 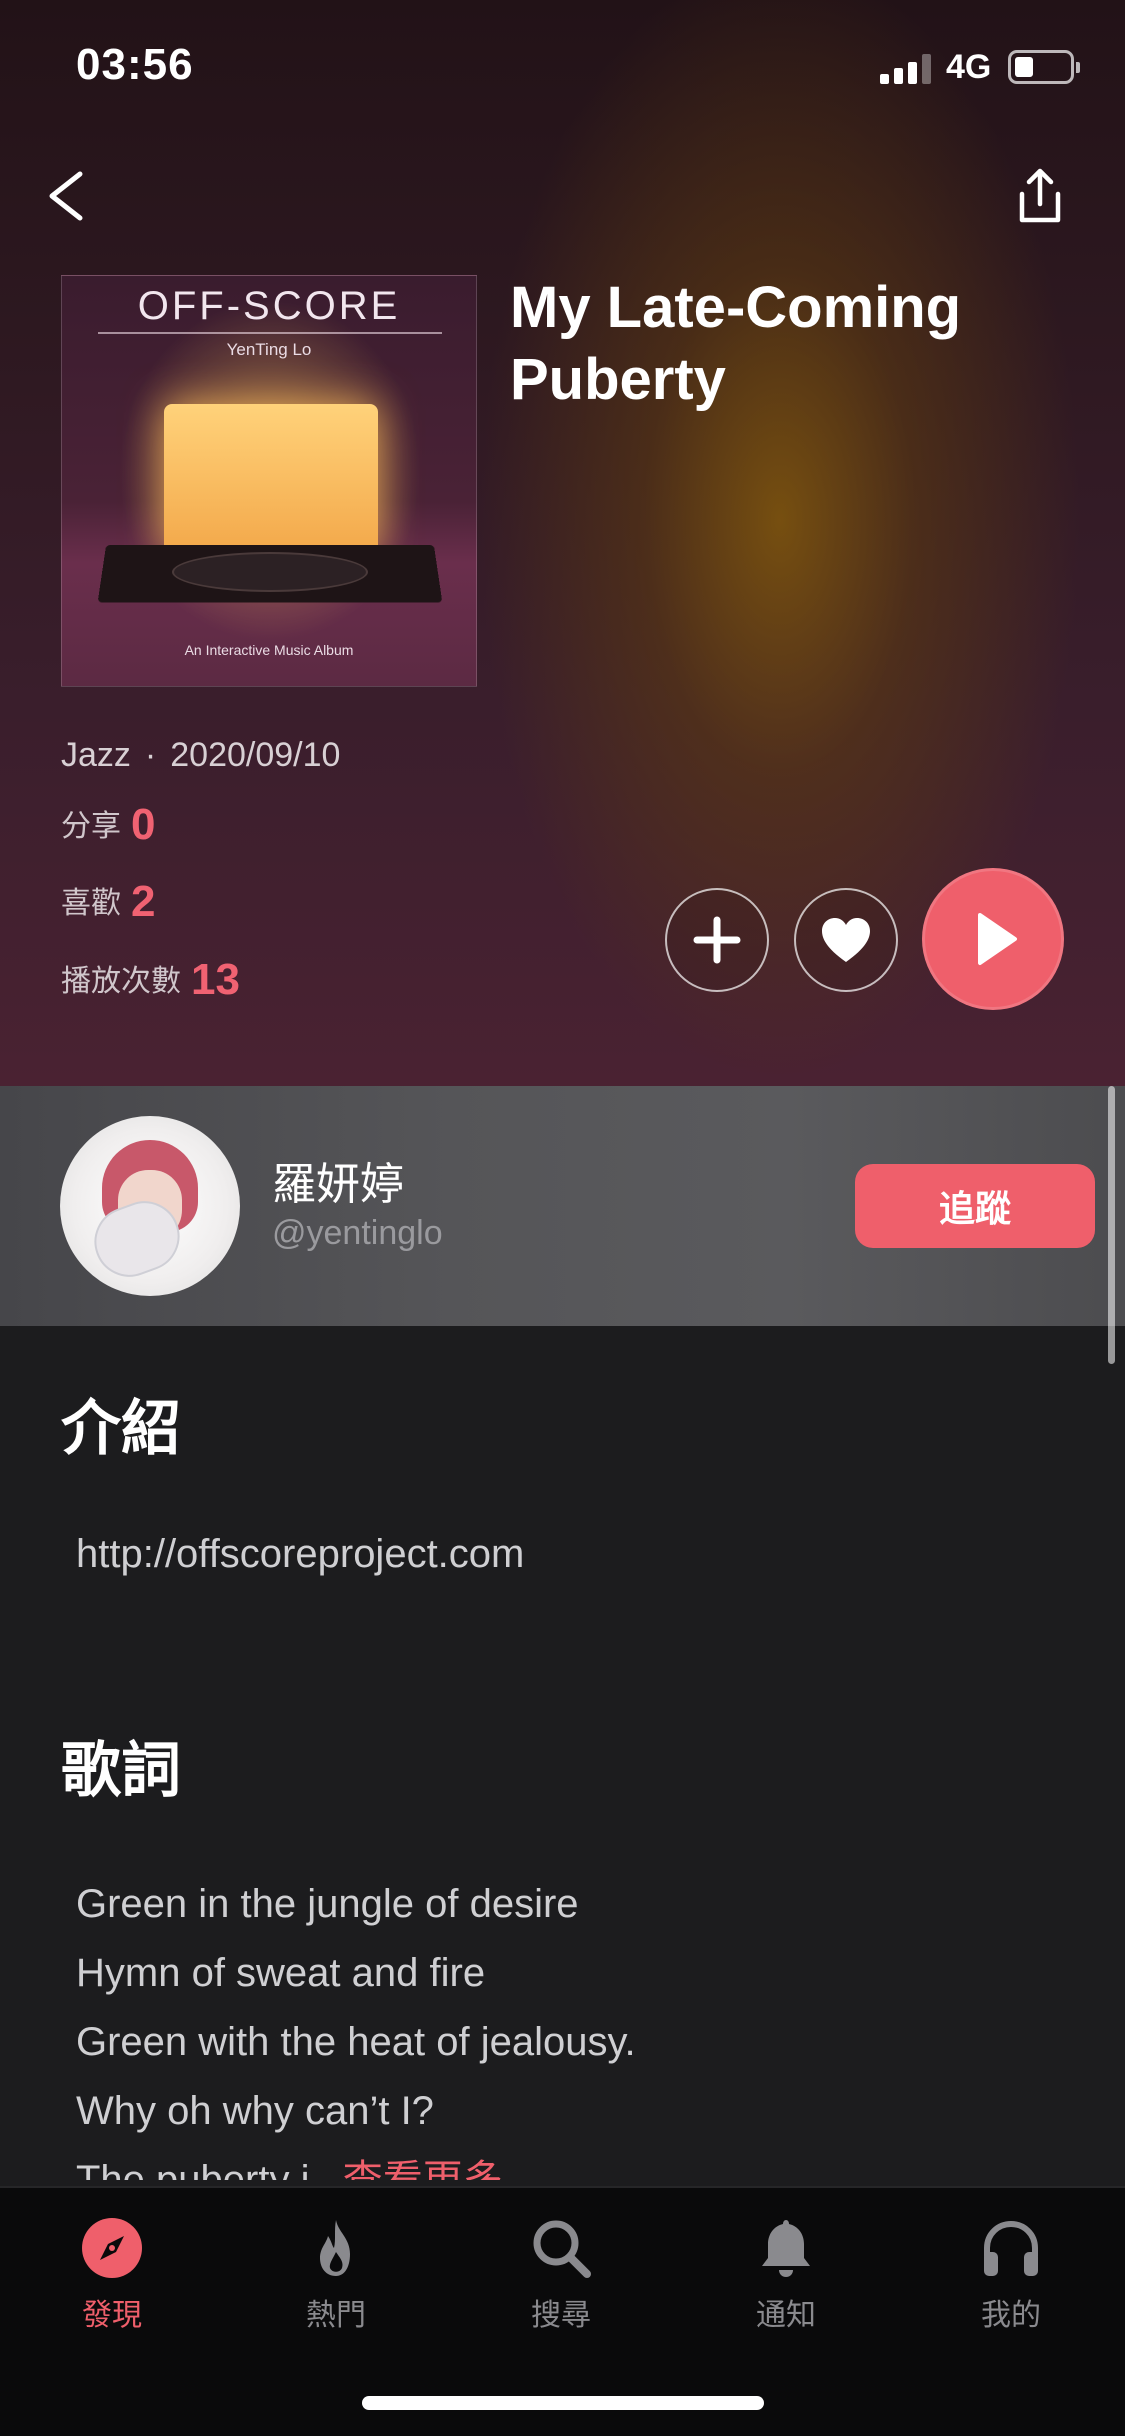 What do you see at coordinates (300, 1554) in the screenshot?
I see `intro-link: http://offscoreproject.com` at bounding box center [300, 1554].